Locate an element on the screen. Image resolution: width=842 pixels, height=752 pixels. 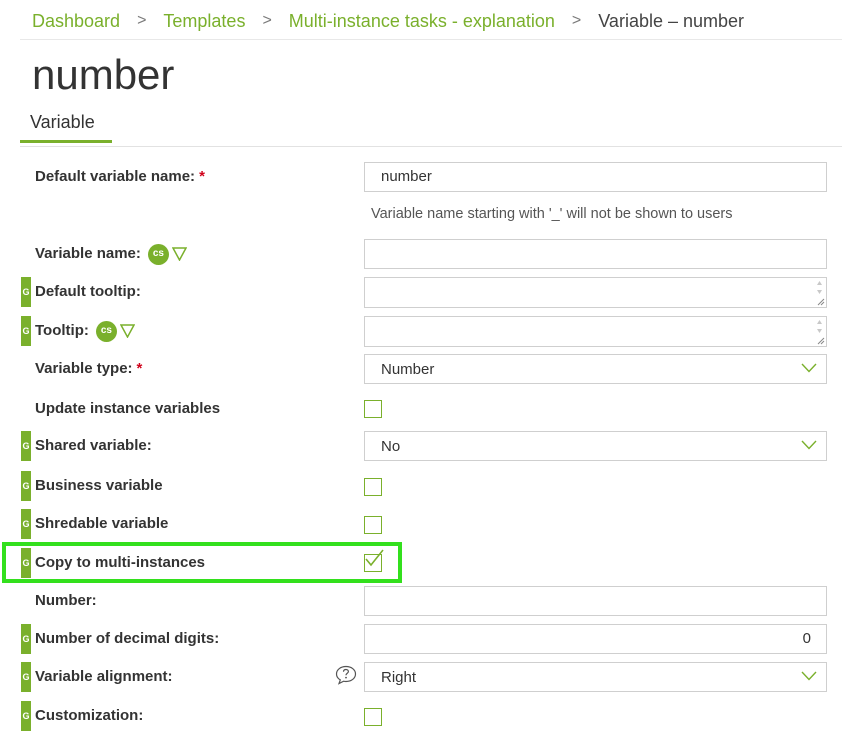
highlight-box is located at coordinates (202, 562).